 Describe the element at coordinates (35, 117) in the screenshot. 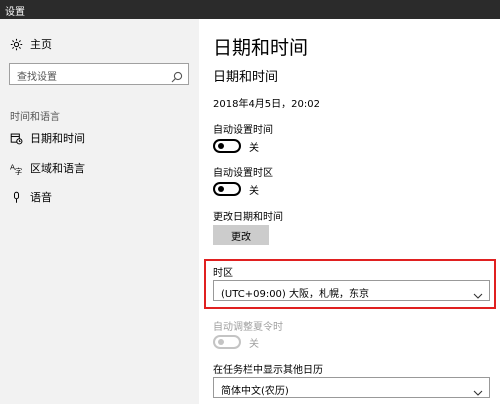

I see `section-label: 时间和语言` at that location.